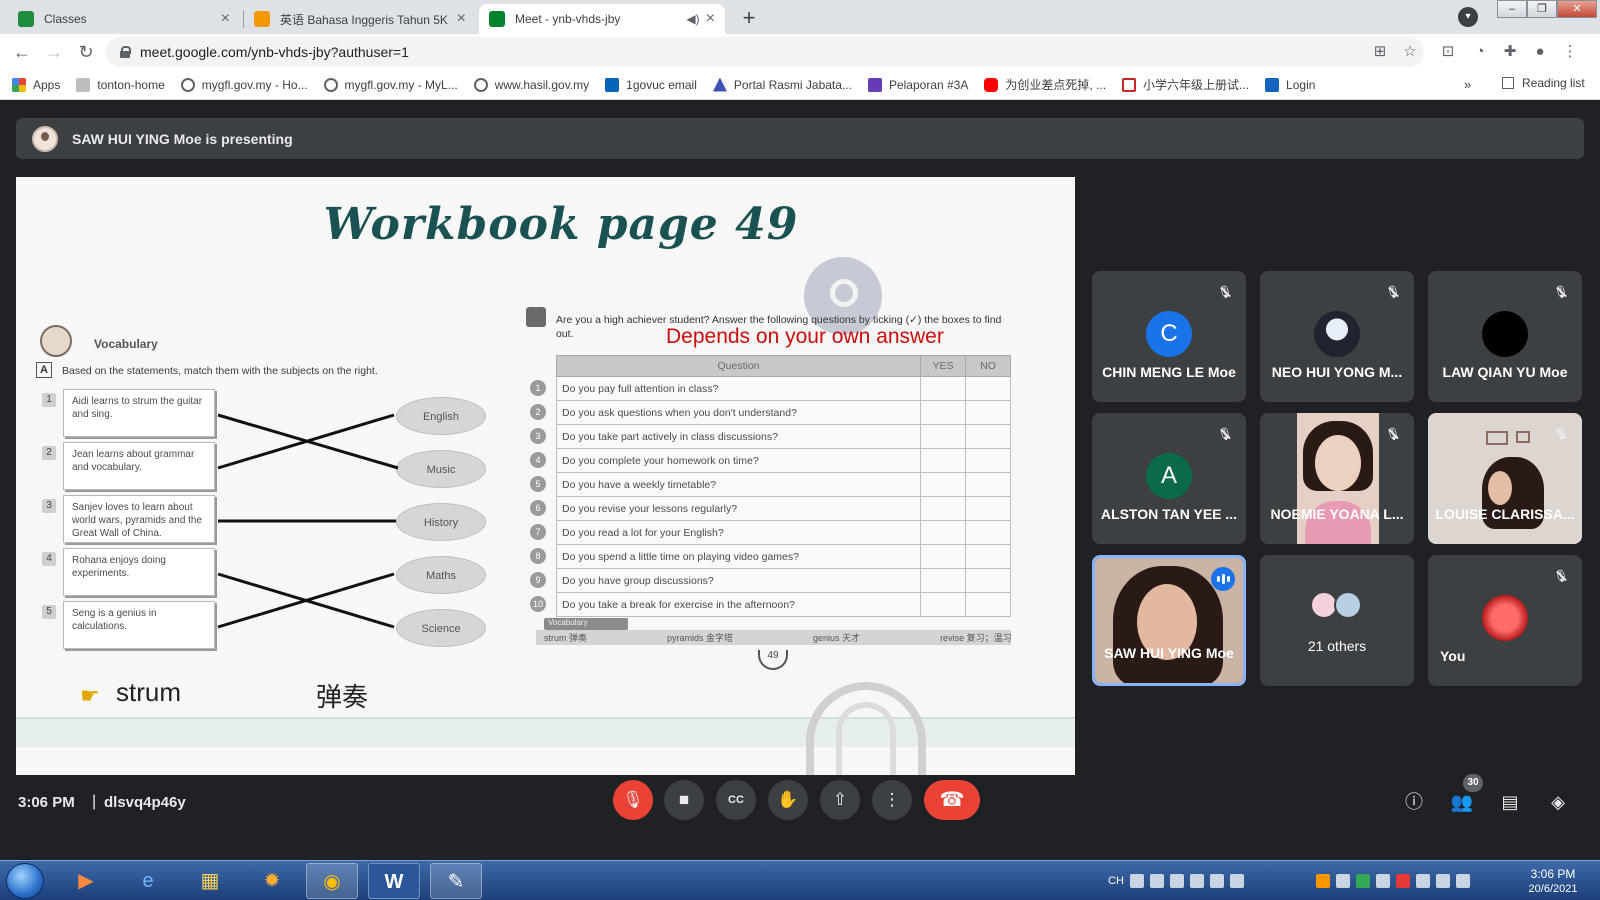 This screenshot has height=900, width=1600. I want to click on end-call-button: ☎, so click(952, 800).